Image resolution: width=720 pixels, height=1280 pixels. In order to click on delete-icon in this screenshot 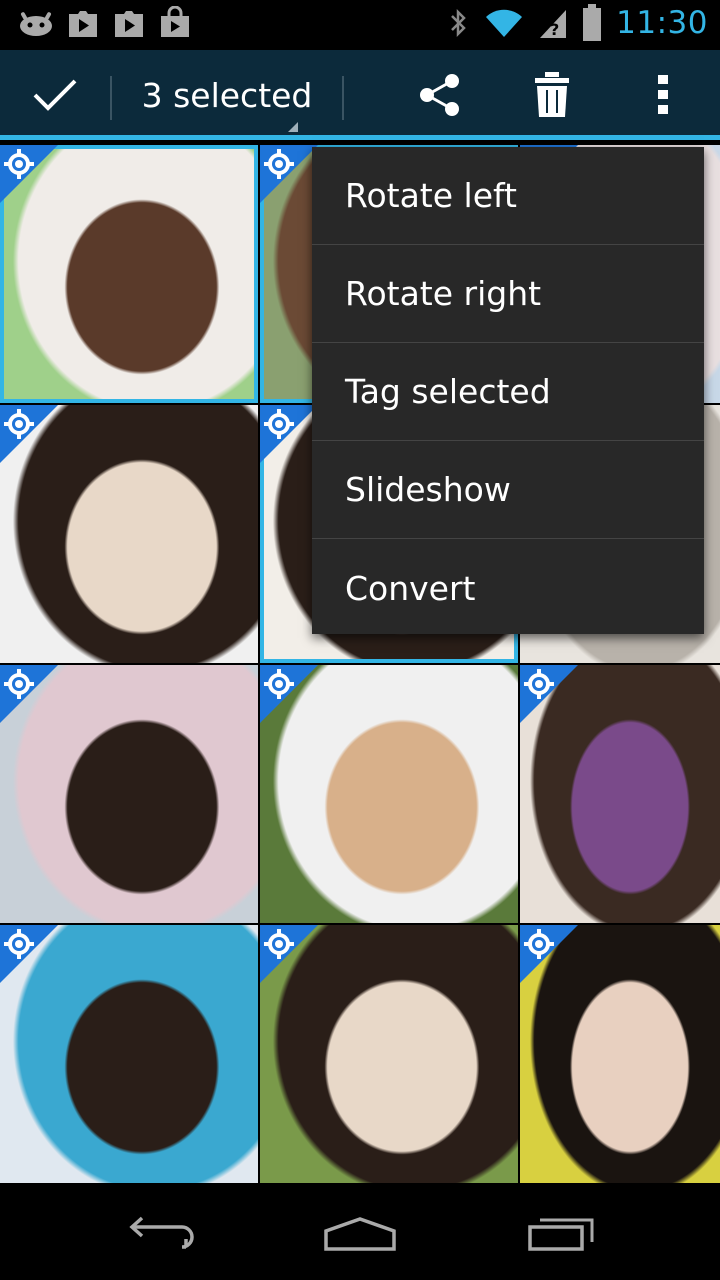, I will do `click(552, 94)`.